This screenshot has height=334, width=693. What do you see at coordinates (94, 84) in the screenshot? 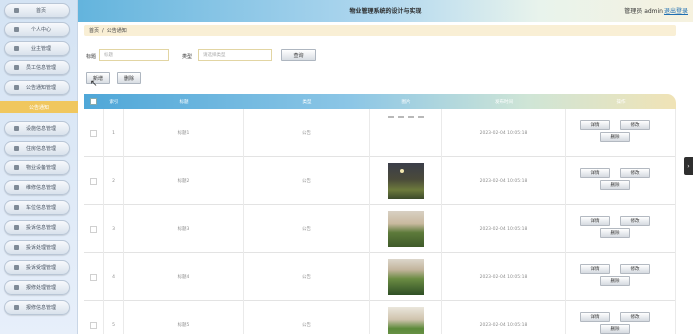
I see `mouse-cursor-icon: ↖` at bounding box center [94, 84].